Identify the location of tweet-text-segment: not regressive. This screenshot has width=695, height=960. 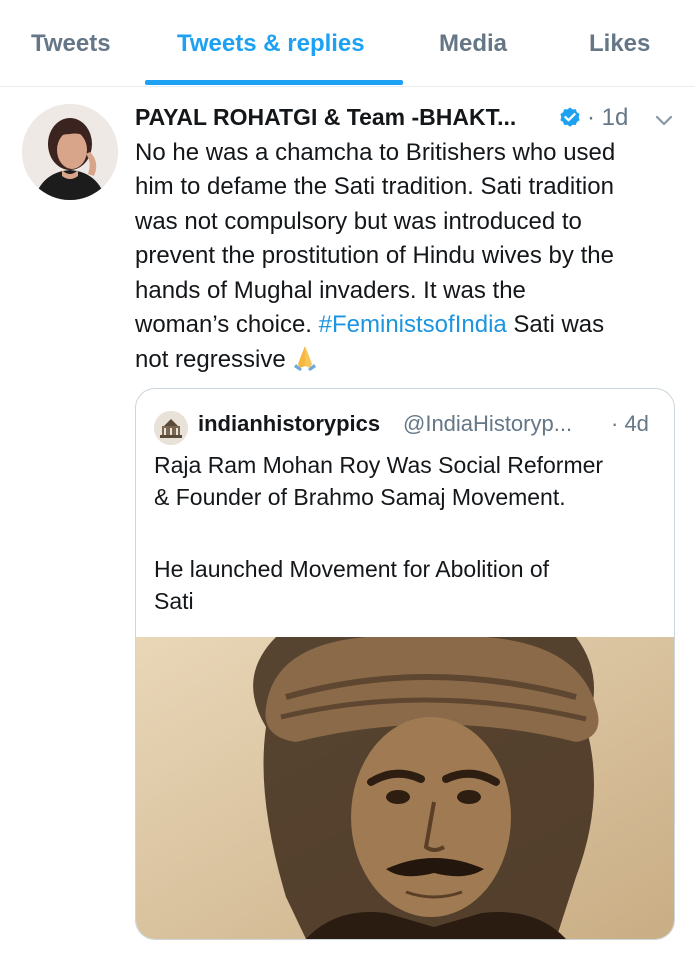
(210, 360).